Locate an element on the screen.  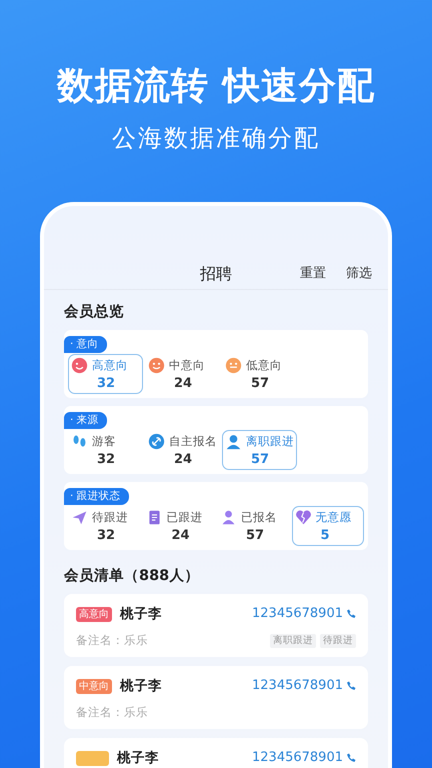
reset-button: 重置 is located at coordinates (313, 274).